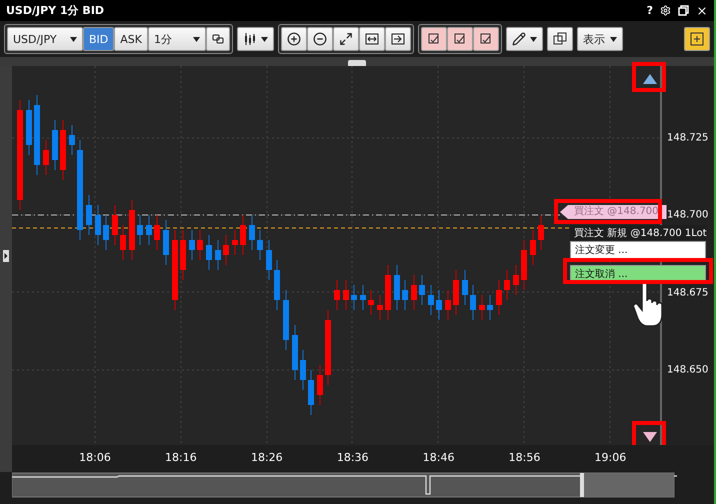  I want to click on symbol-dropdown: USD/JPY, so click(45, 39).